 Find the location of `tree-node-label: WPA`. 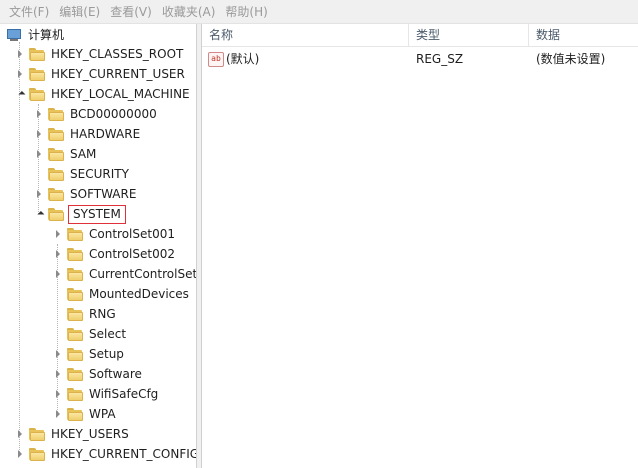

tree-node-label: WPA is located at coordinates (102, 414).